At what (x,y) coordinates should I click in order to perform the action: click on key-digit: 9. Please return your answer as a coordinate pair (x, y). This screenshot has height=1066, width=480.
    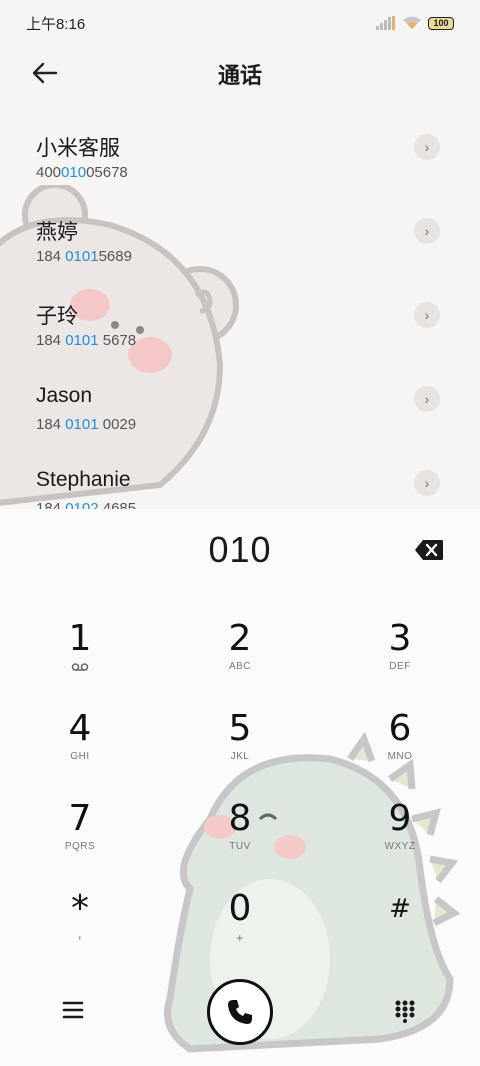
    Looking at the image, I should click on (400, 818).